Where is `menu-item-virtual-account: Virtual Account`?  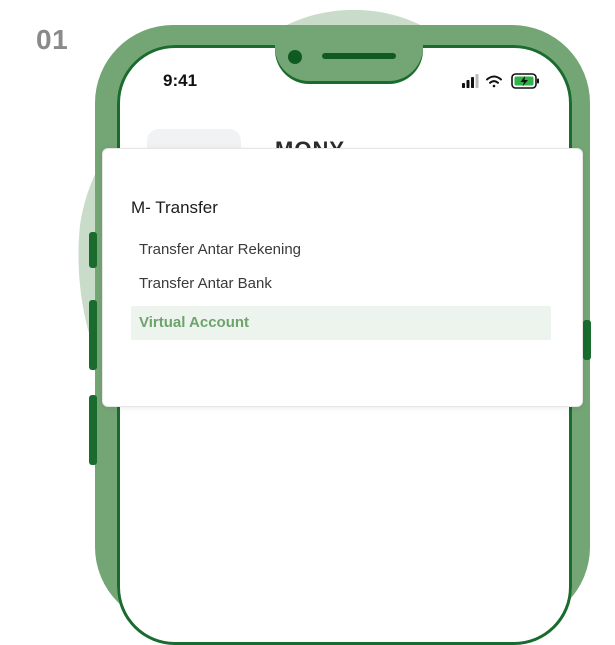
menu-item-virtual-account: Virtual Account is located at coordinates (341, 323).